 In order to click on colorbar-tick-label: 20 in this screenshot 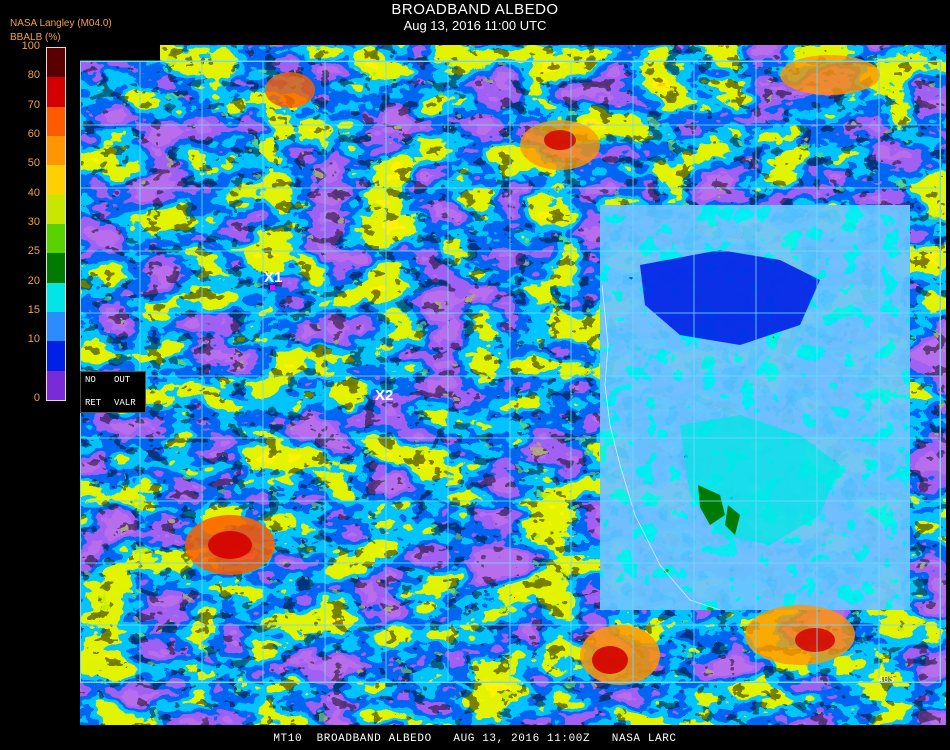, I will do `click(33, 280)`.